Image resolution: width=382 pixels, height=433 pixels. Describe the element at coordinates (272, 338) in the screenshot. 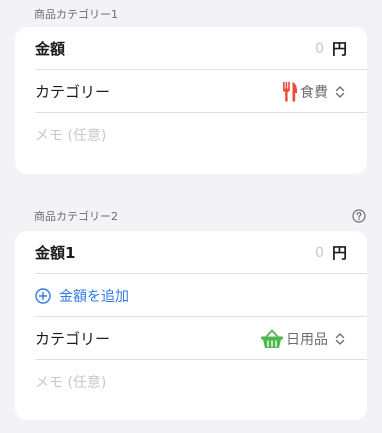

I see `basket-icon` at that location.